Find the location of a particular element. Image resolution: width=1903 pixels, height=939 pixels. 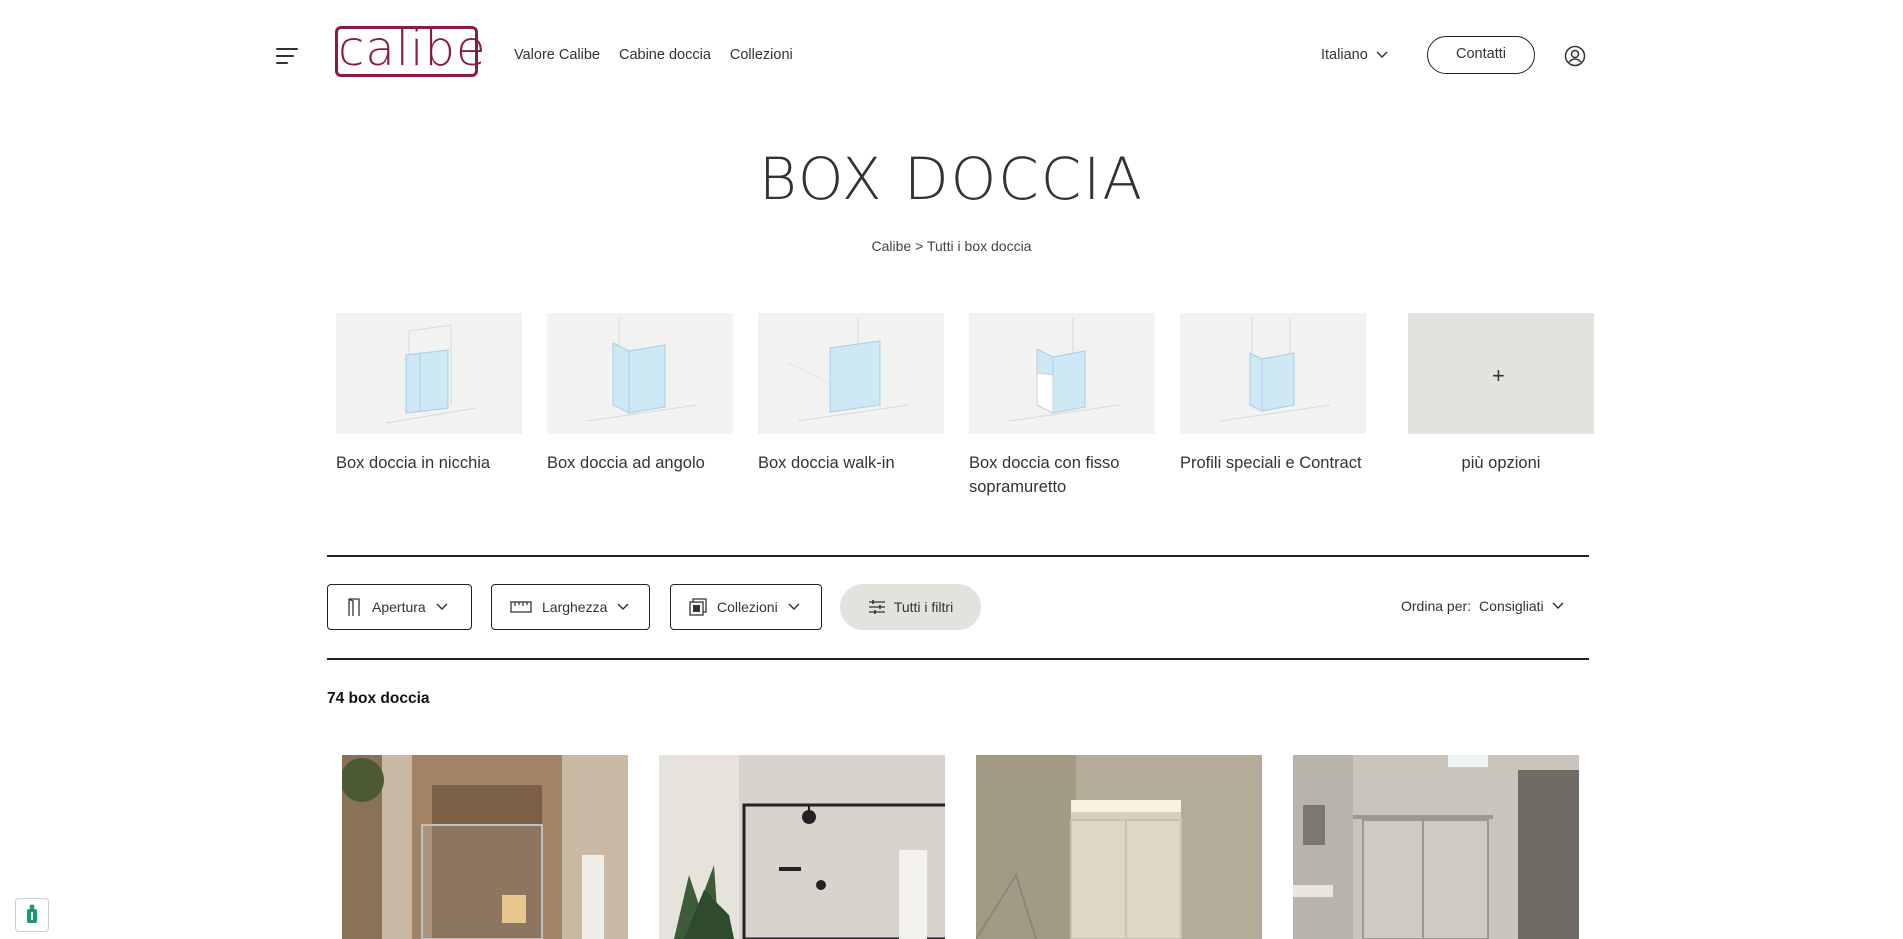

contact-button: Contatti is located at coordinates (1481, 55).